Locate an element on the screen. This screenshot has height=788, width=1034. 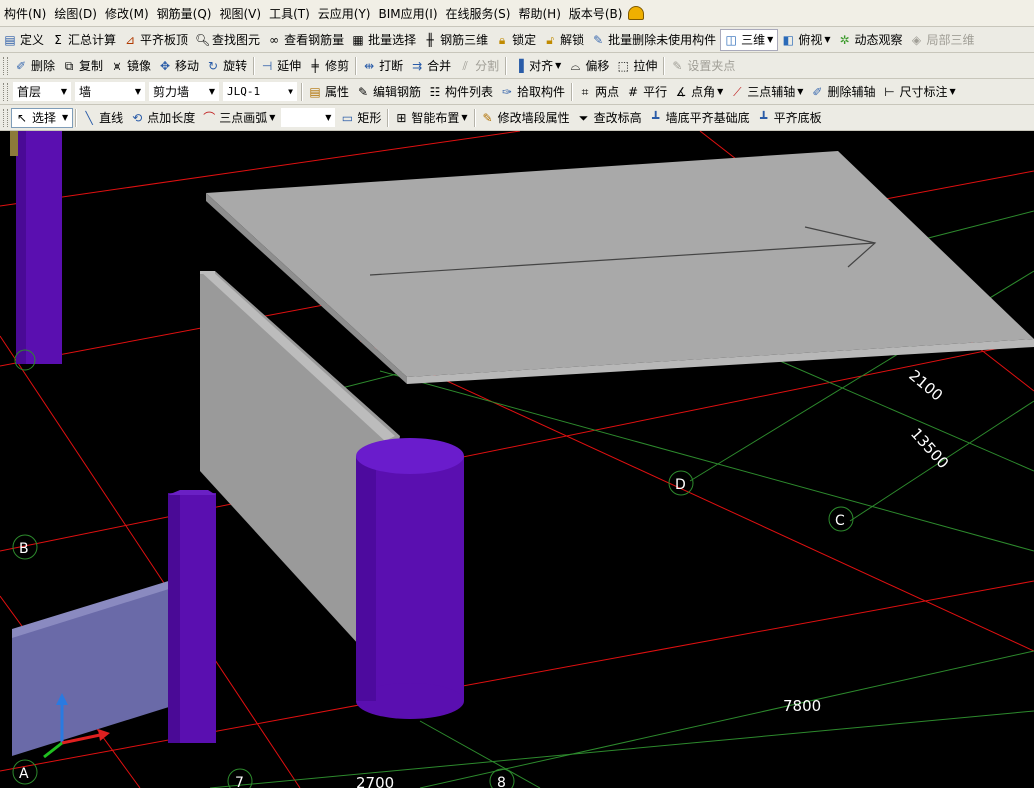
break-button: ⇹ 打断 is located at coordinates (383, 66).